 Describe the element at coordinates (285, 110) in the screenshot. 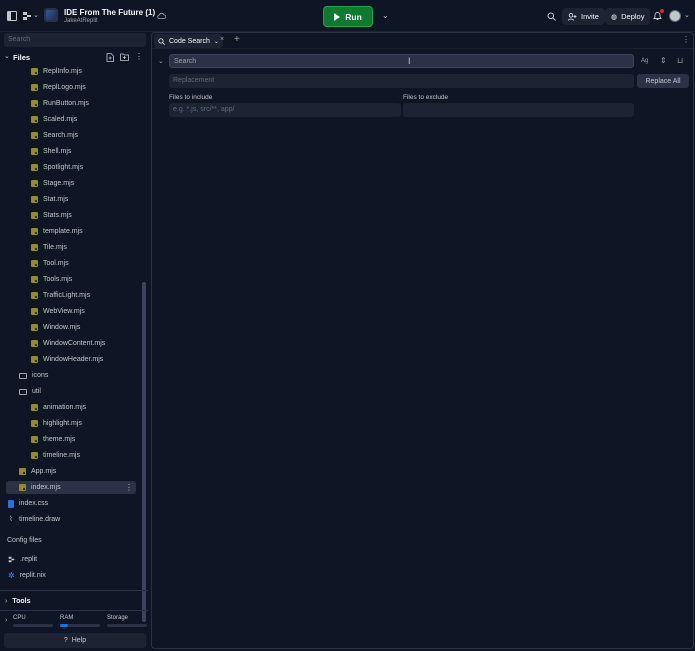

I see `include-input: e.g. *.js, src/**, app/` at that location.